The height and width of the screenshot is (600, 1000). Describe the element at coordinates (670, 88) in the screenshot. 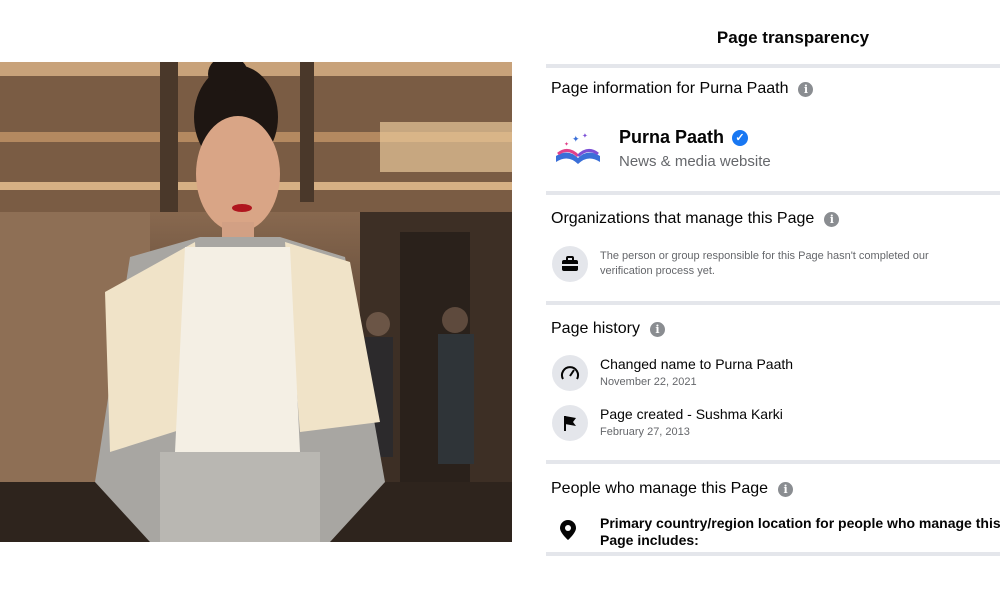

I see `page-info-heading-text: Page information for Purna Paath` at that location.